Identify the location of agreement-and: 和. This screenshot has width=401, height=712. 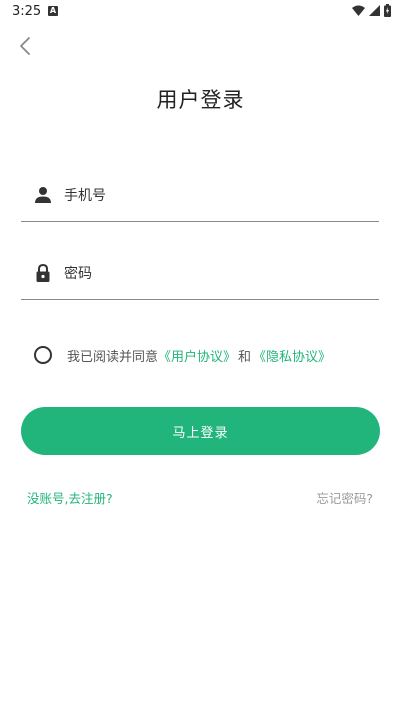
(245, 357).